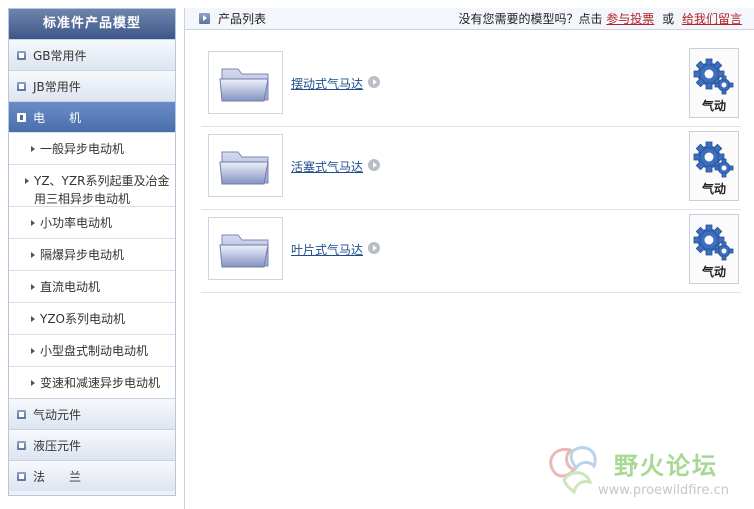  Describe the element at coordinates (666, 466) in the screenshot. I see `watermark-title: 野火论坛` at that location.